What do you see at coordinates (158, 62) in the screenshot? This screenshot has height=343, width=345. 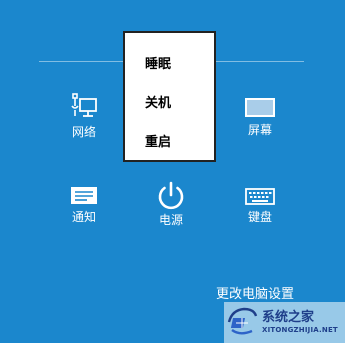 I see `menu-item-sleep: 睡眠` at bounding box center [158, 62].